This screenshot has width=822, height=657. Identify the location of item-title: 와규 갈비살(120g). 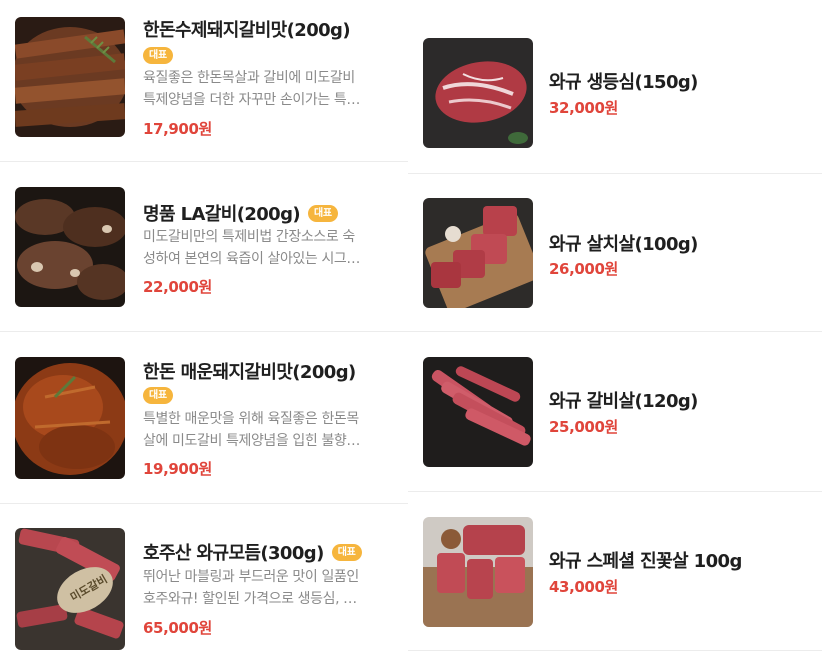
(623, 400).